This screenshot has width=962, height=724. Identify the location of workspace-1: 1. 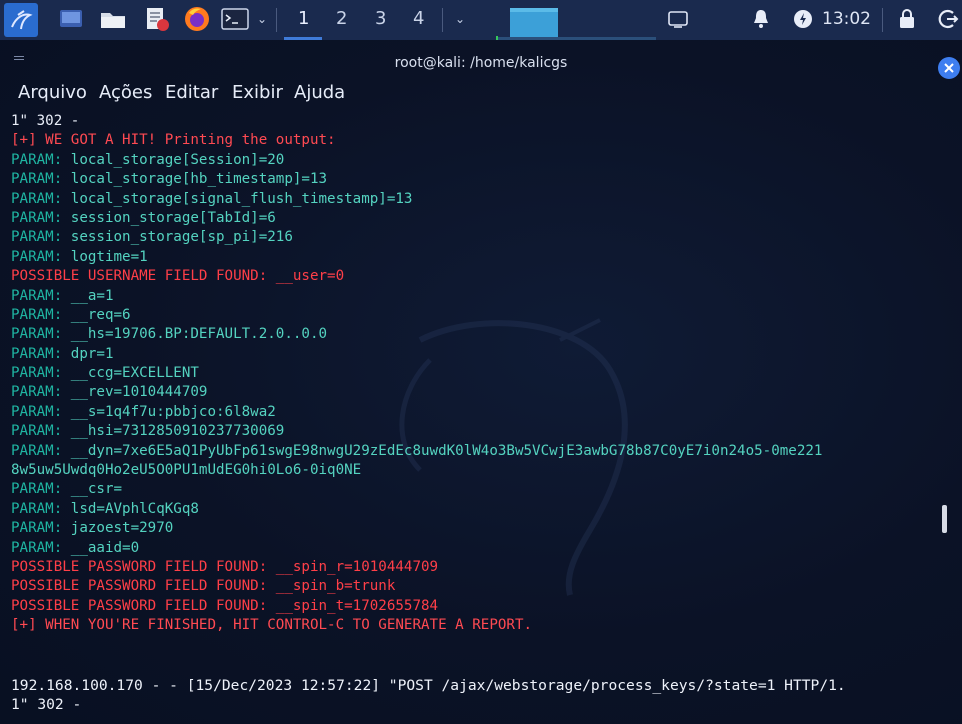
(303, 18).